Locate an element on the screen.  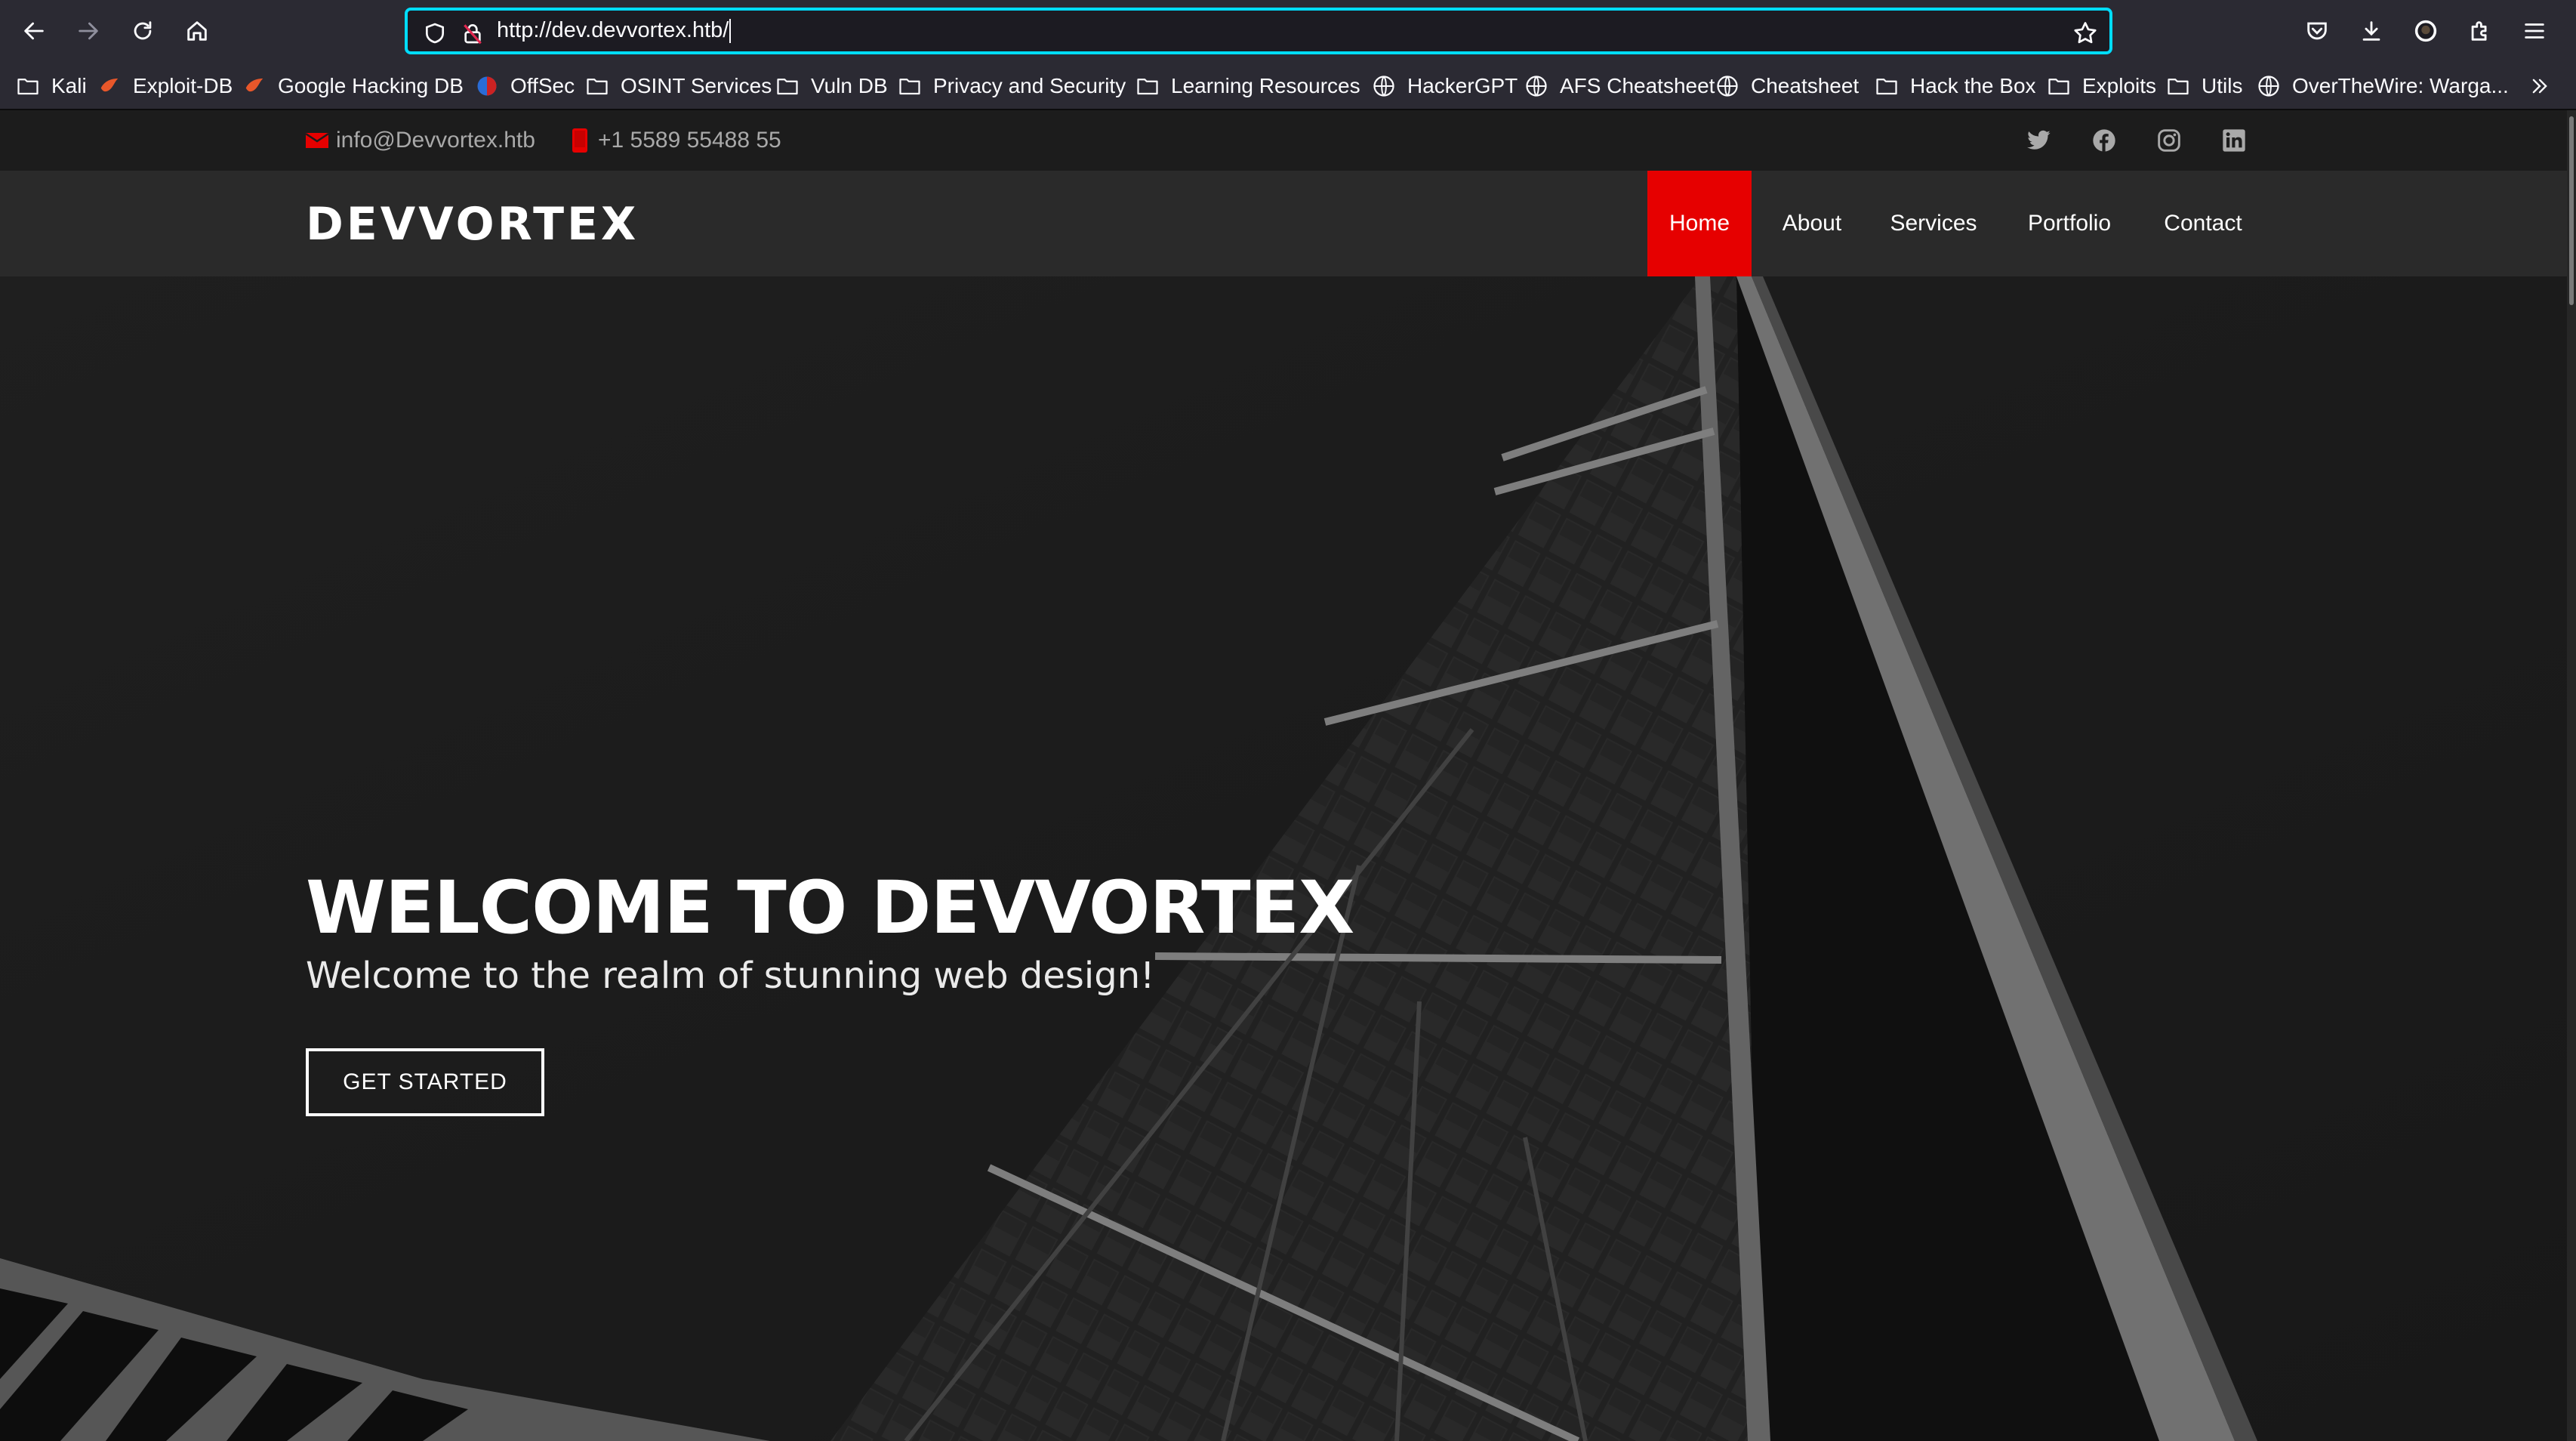
back-button is located at coordinates (34, 31).